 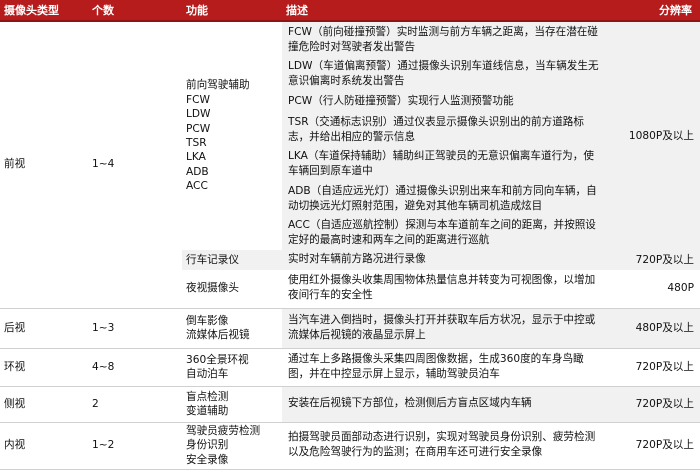 What do you see at coordinates (135, 403) in the screenshot?
I see `side-count-cell: 2` at bounding box center [135, 403].